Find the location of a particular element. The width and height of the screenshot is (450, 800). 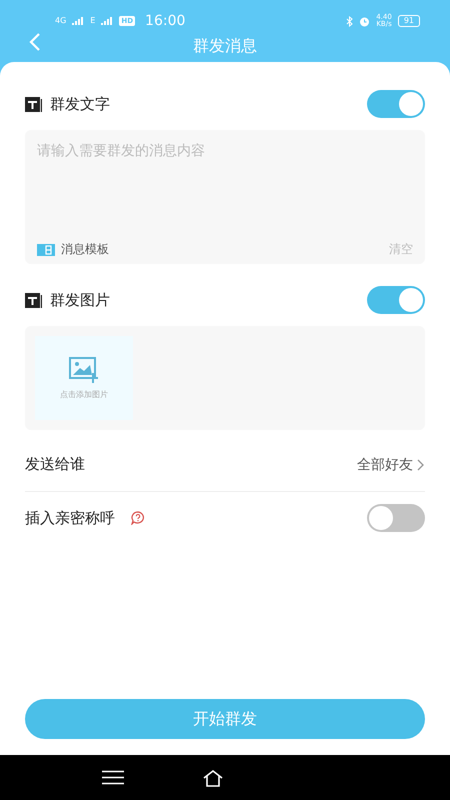

template-button: 消息模板 is located at coordinates (73, 249).